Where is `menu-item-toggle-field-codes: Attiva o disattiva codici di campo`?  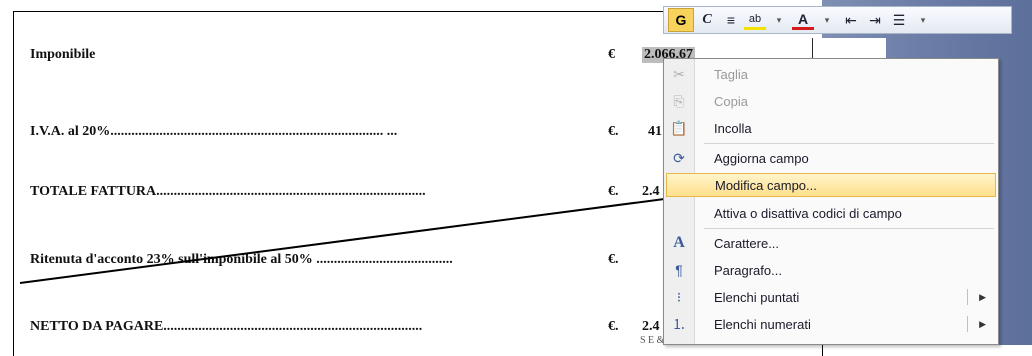 menu-item-toggle-field-codes: Attiva o disattiva codici di campo is located at coordinates (831, 213).